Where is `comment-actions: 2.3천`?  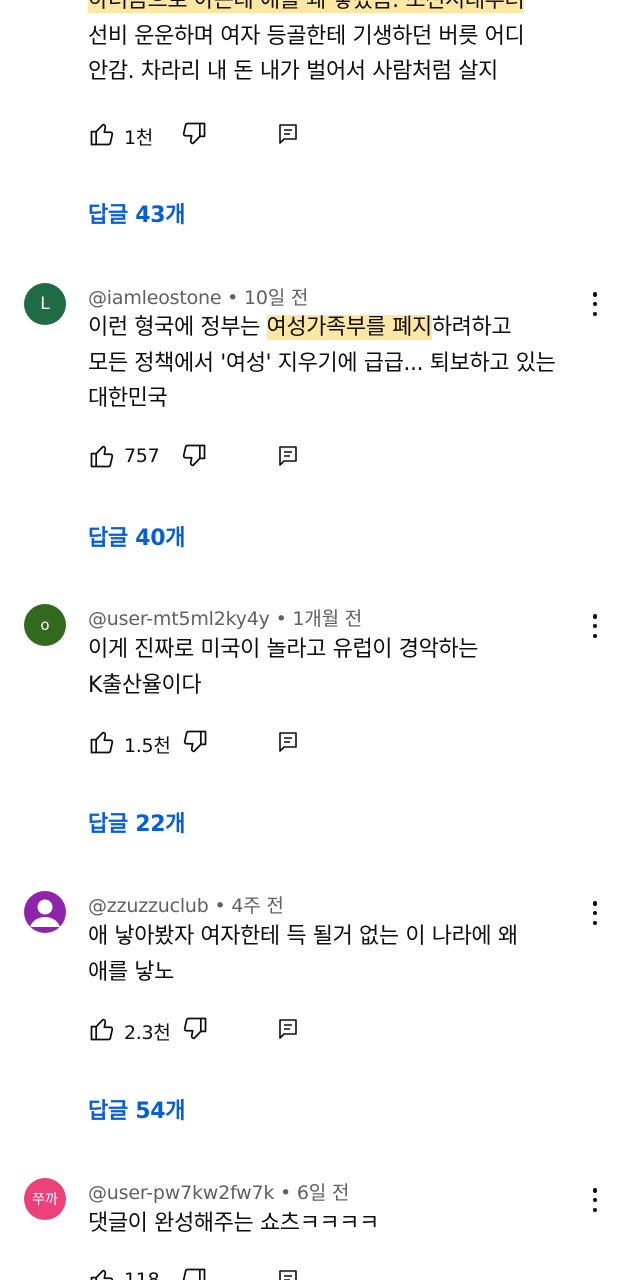
comment-actions: 2.3천 is located at coordinates (298, 1030).